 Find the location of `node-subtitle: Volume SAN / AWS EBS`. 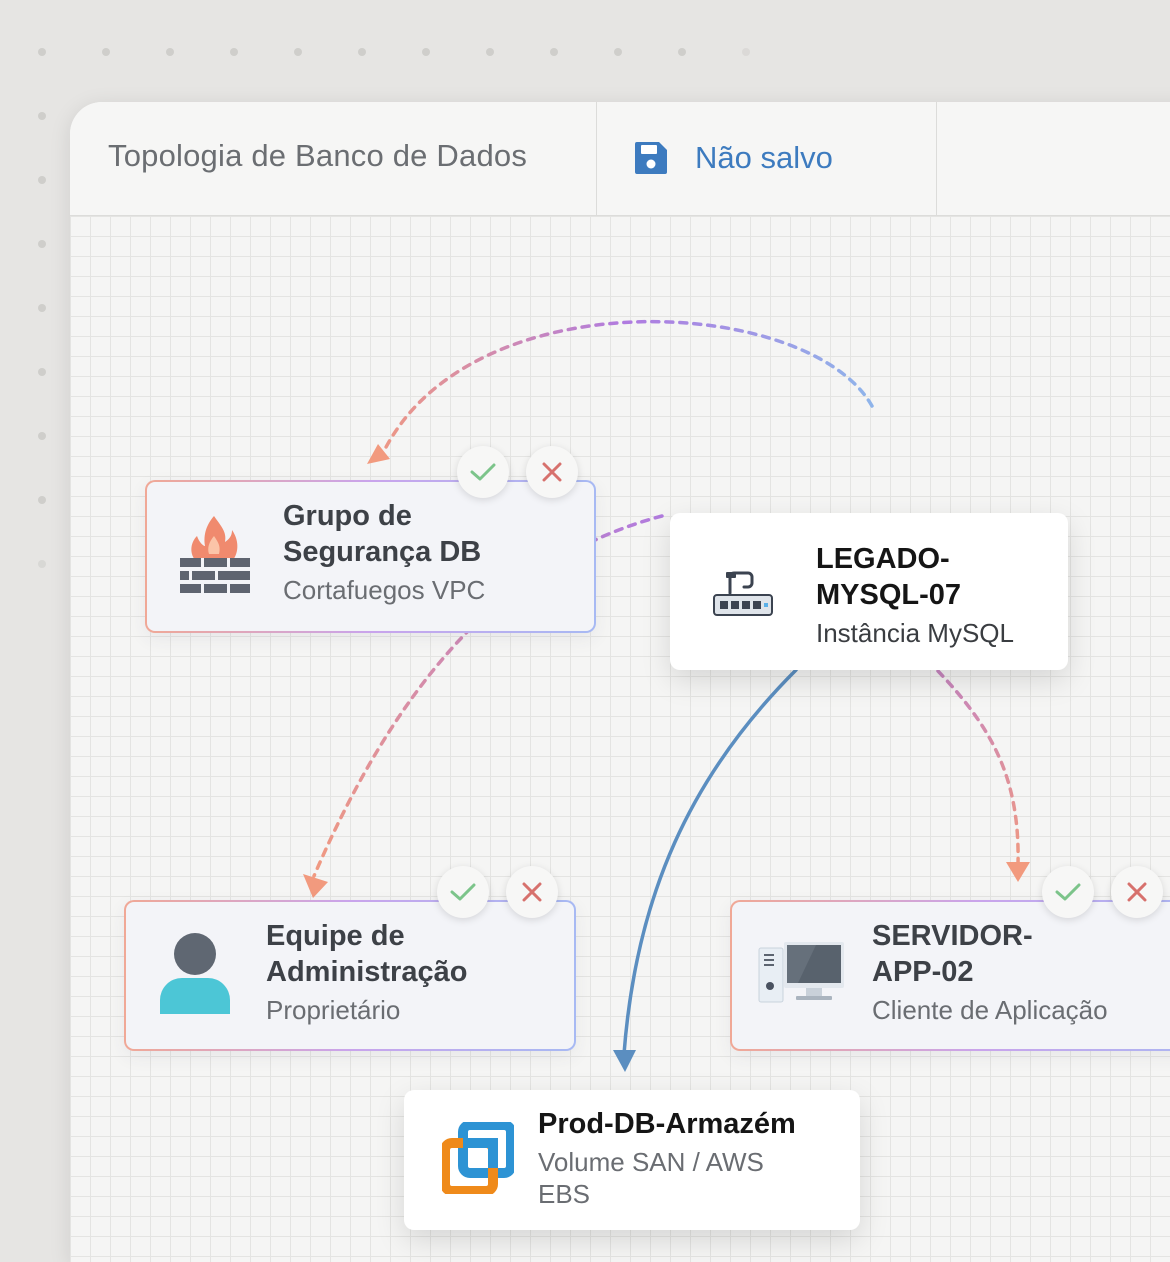

node-subtitle: Volume SAN / AWS EBS is located at coordinates (651, 1178).